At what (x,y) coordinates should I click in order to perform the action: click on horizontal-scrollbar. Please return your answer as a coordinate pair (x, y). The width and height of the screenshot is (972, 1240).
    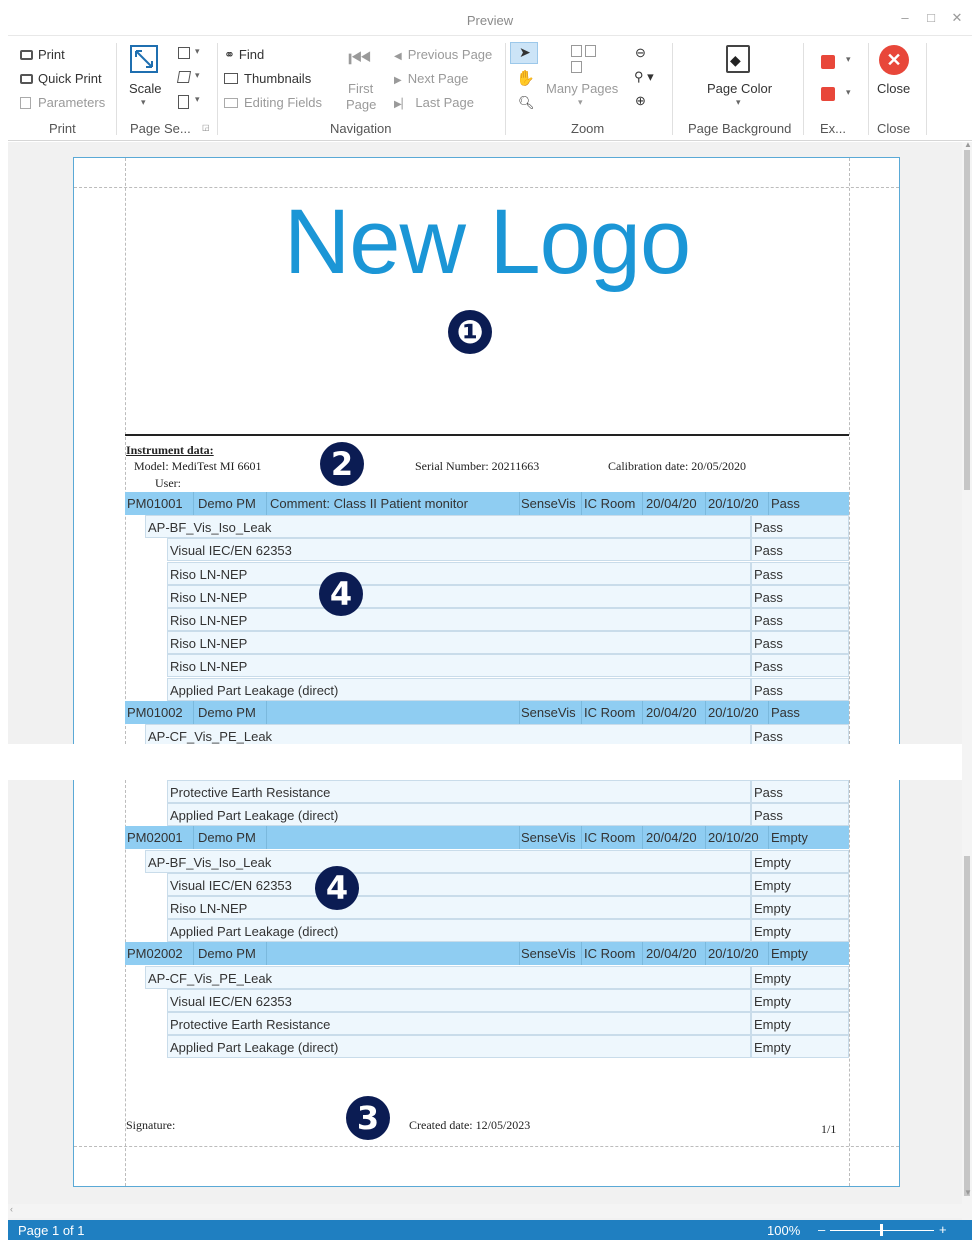
    Looking at the image, I should click on (485, 1211).